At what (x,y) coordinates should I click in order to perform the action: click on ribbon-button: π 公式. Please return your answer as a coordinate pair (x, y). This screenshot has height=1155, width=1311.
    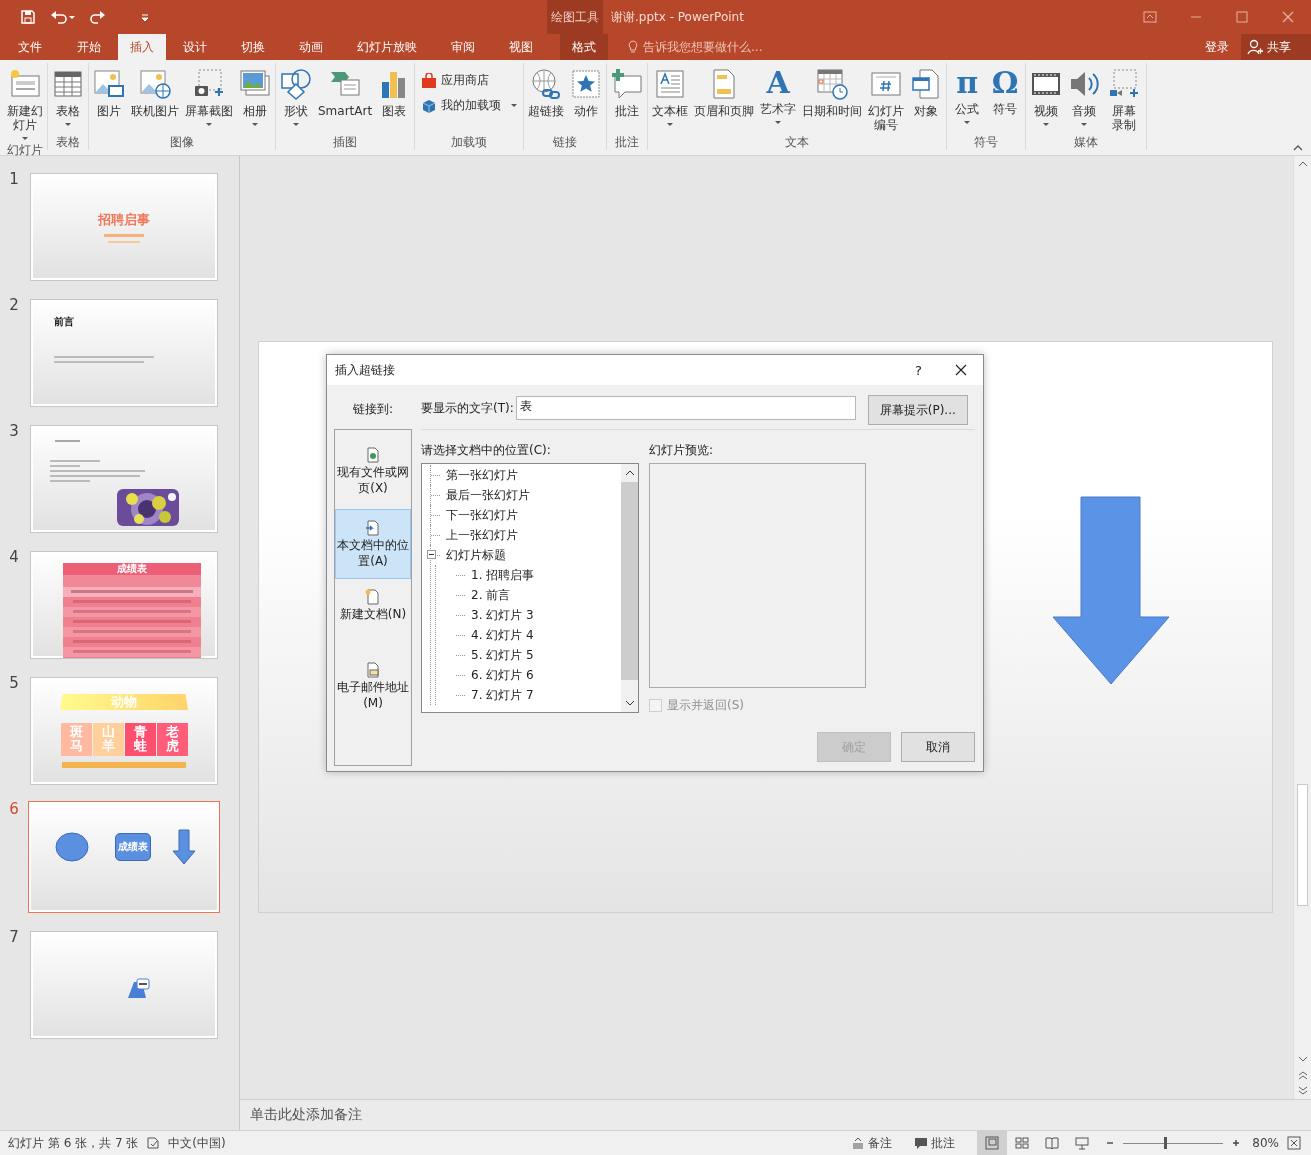
    Looking at the image, I should click on (967, 99).